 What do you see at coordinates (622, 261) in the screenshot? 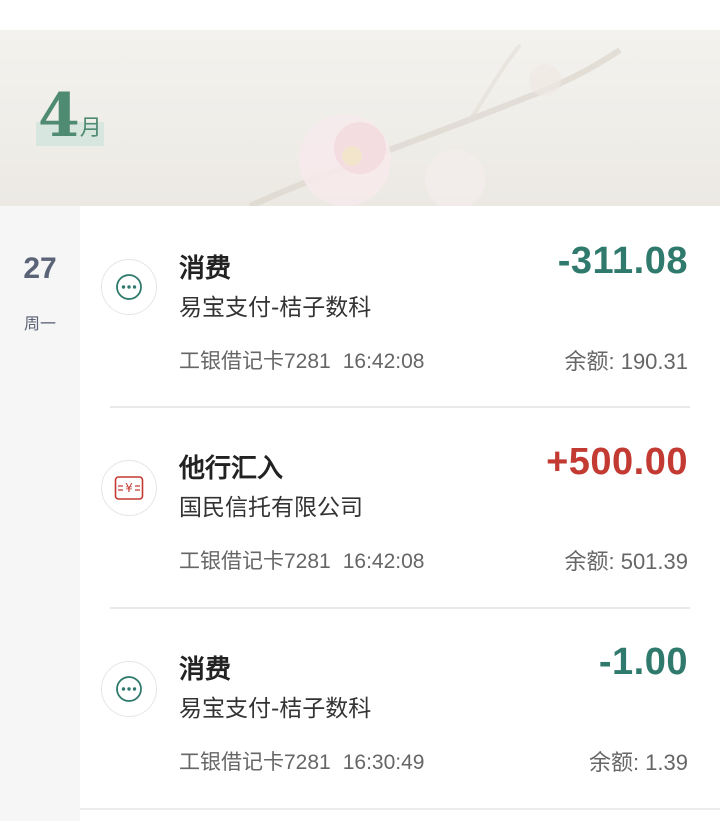
I see `transaction-amount: -311.08` at bounding box center [622, 261].